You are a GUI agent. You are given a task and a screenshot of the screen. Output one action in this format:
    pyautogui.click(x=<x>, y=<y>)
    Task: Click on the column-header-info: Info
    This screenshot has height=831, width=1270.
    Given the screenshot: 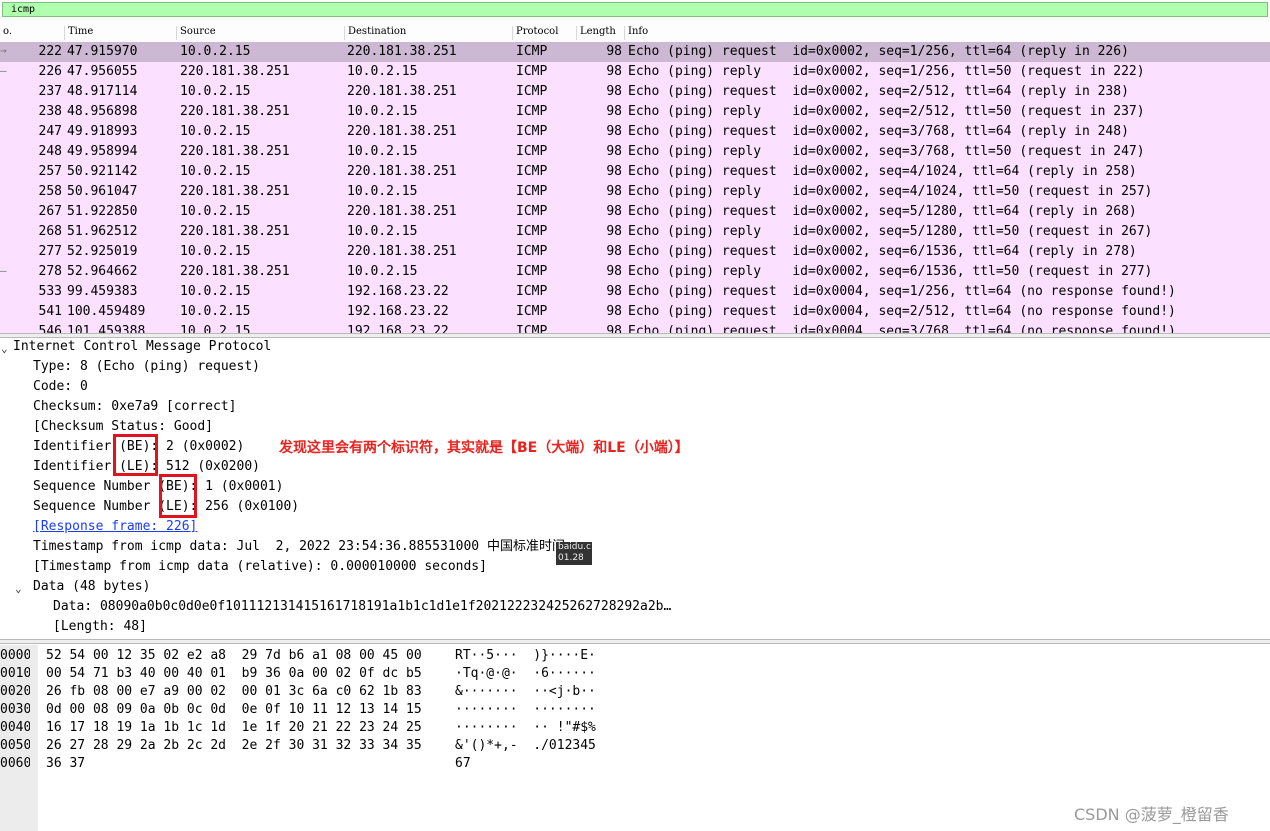 What is the action you would take?
    pyautogui.click(x=946, y=33)
    